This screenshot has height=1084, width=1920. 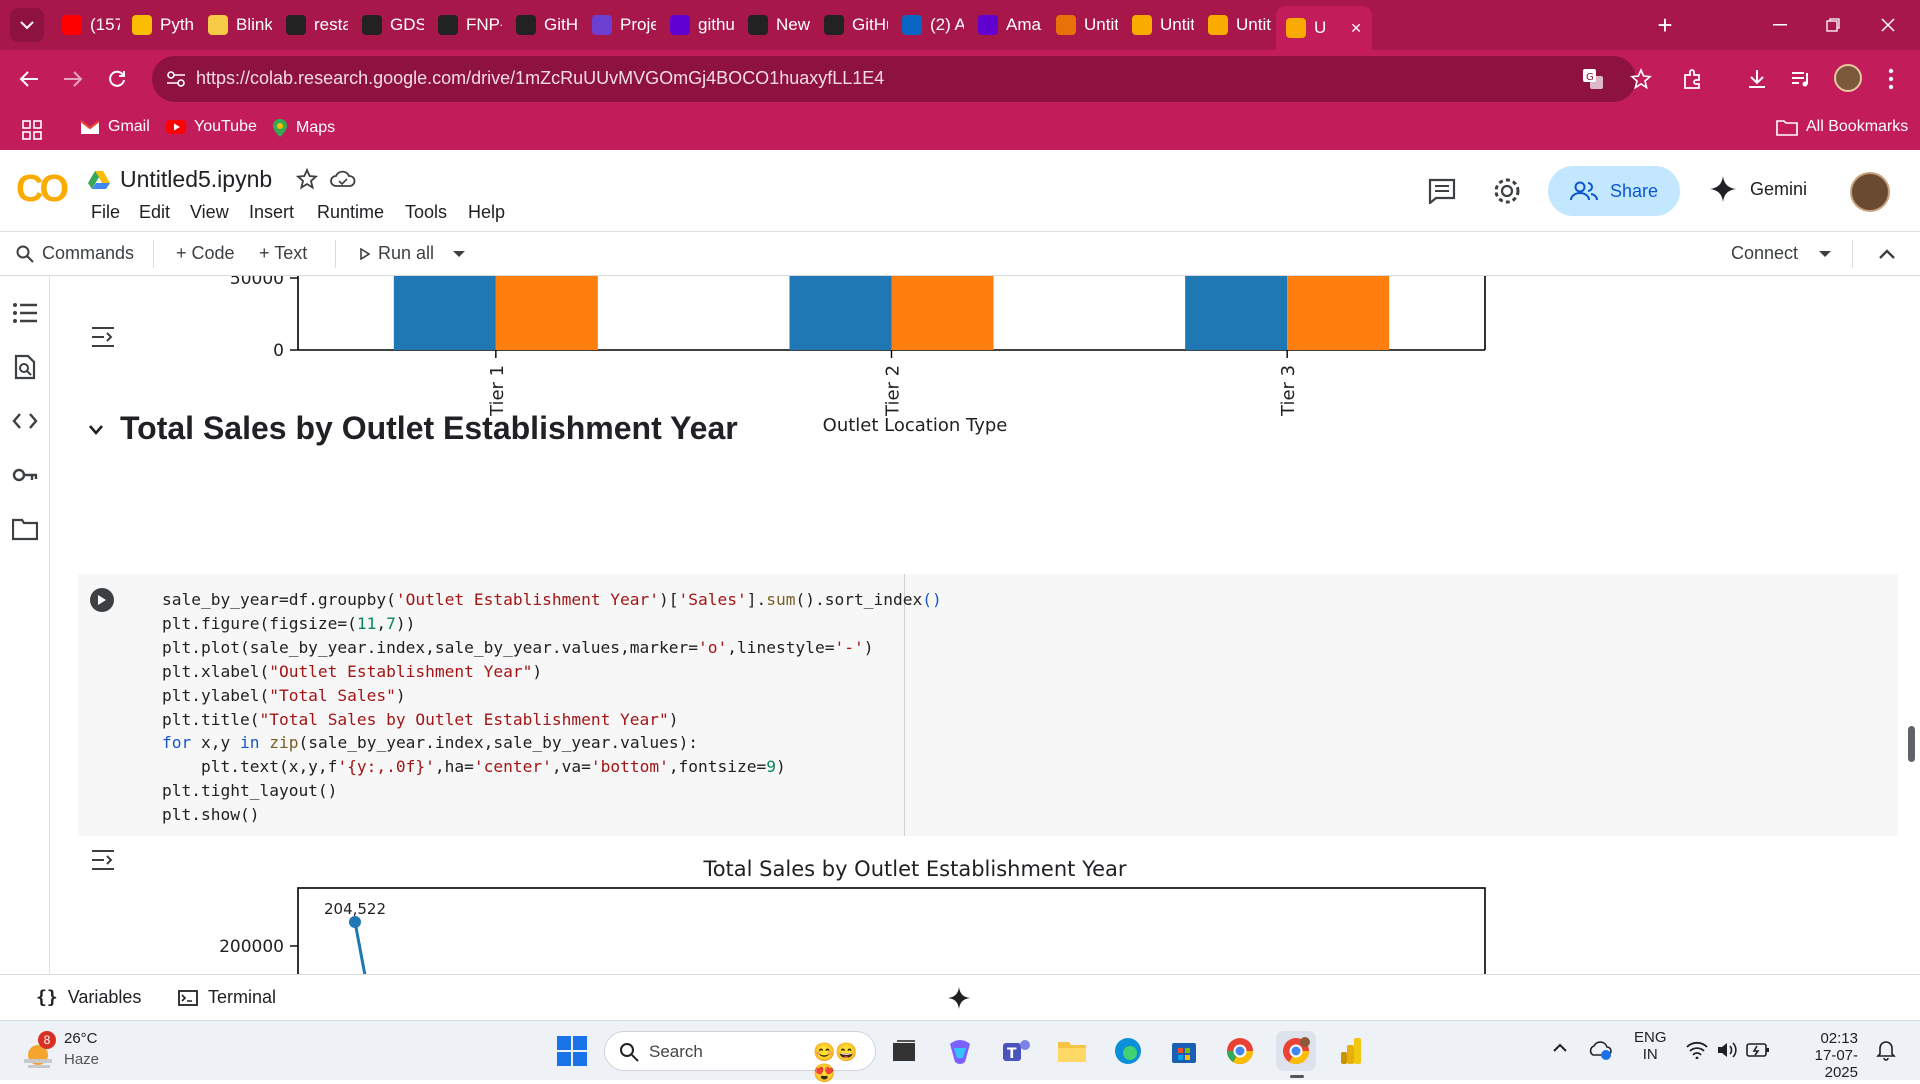 I want to click on menu-view: View, so click(x=209, y=212).